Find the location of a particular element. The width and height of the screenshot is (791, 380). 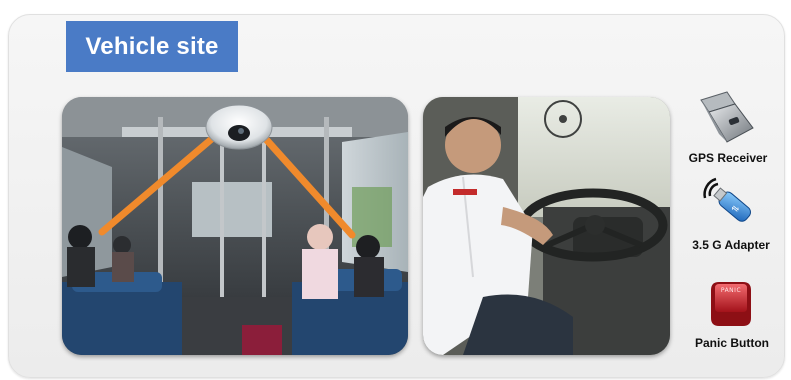

section-title: Vehicle site is located at coordinates (152, 46).